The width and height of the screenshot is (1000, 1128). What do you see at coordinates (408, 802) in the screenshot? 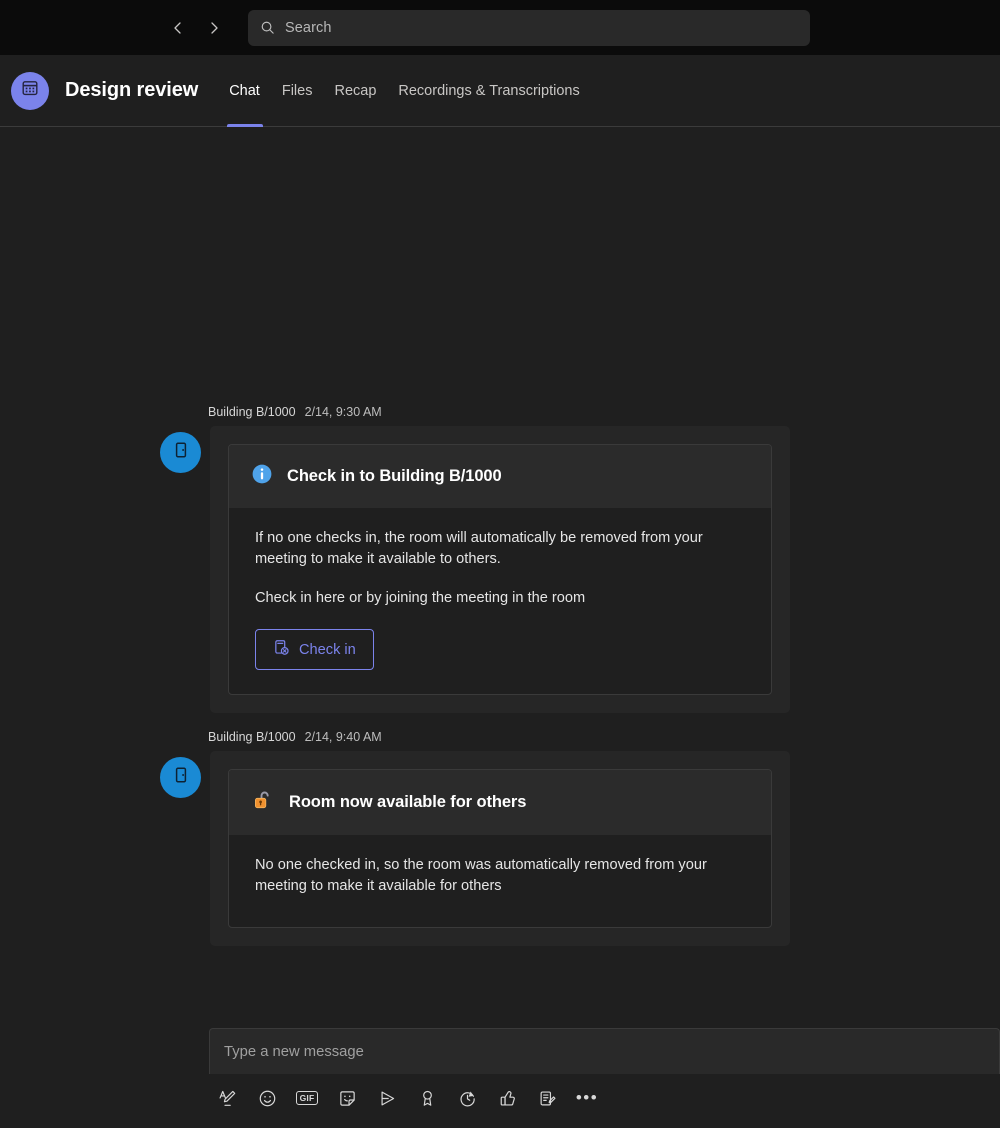
I see `card-title: Room now available for others` at bounding box center [408, 802].